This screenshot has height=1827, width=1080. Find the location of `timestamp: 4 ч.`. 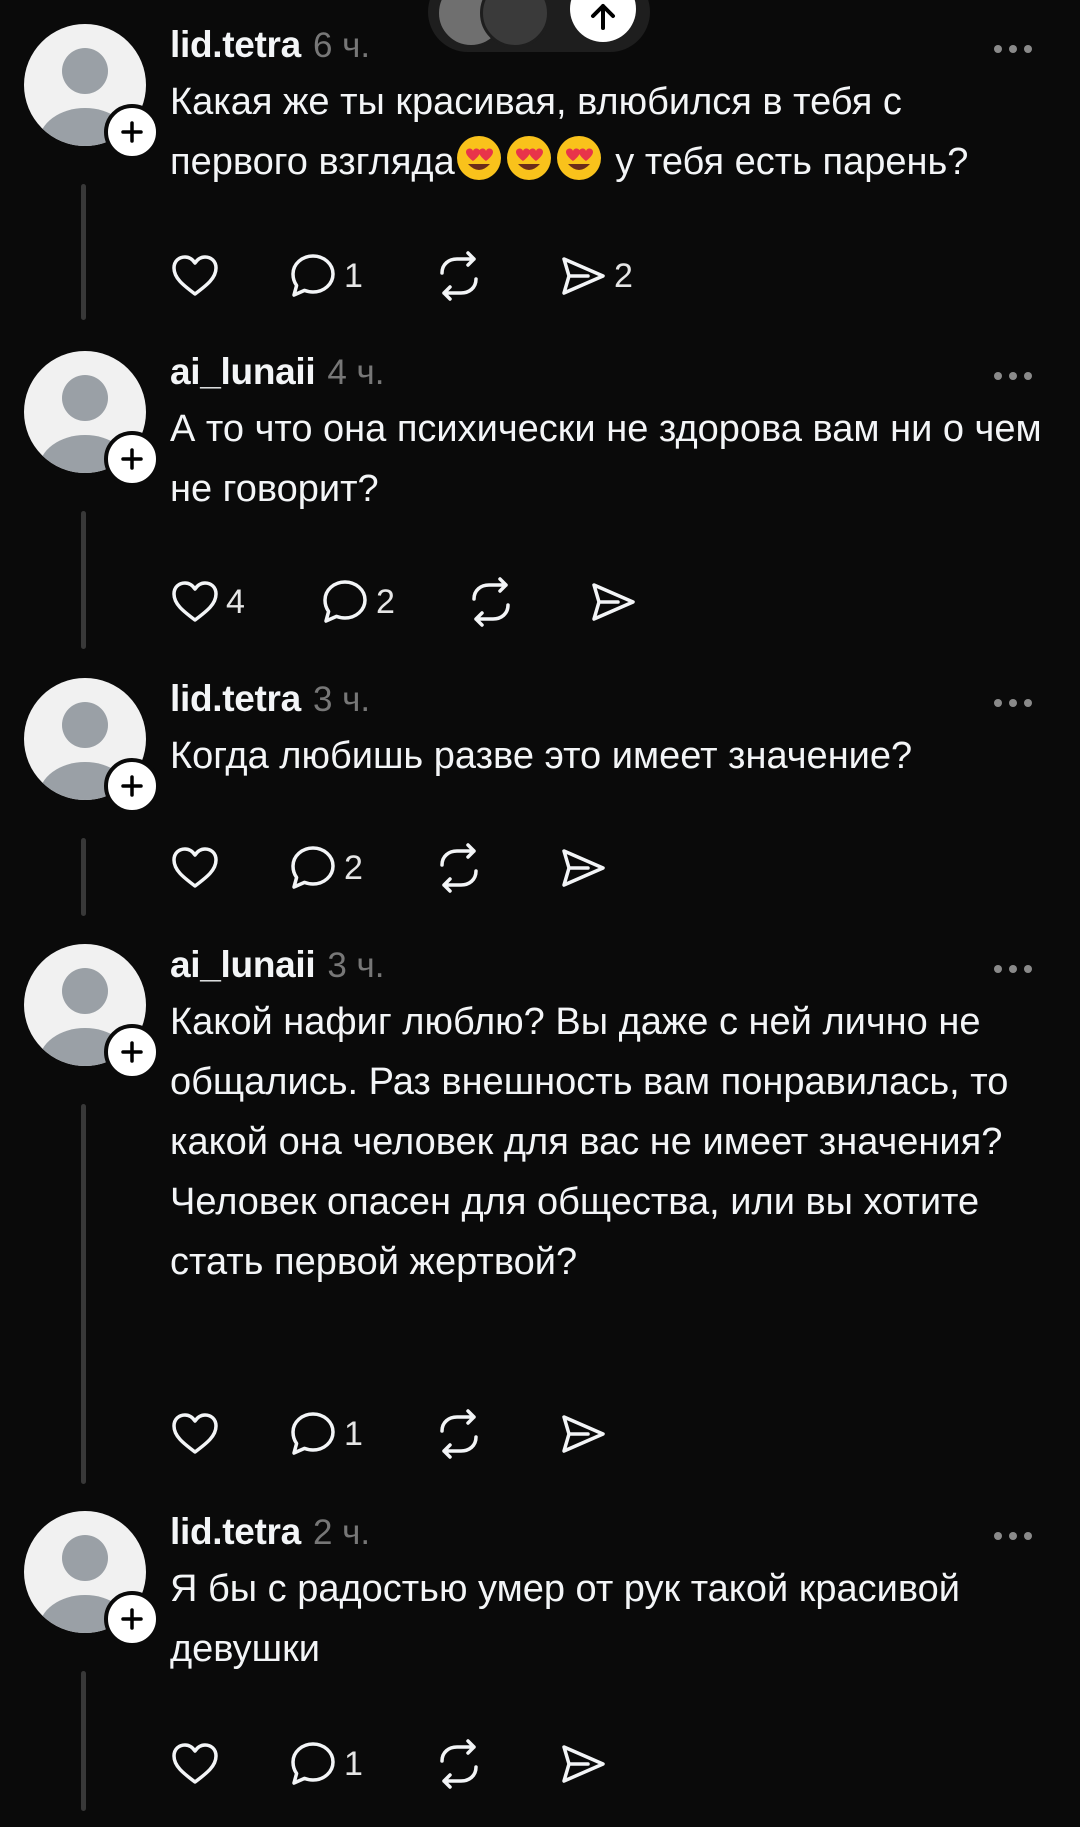

timestamp: 4 ч. is located at coordinates (356, 372).